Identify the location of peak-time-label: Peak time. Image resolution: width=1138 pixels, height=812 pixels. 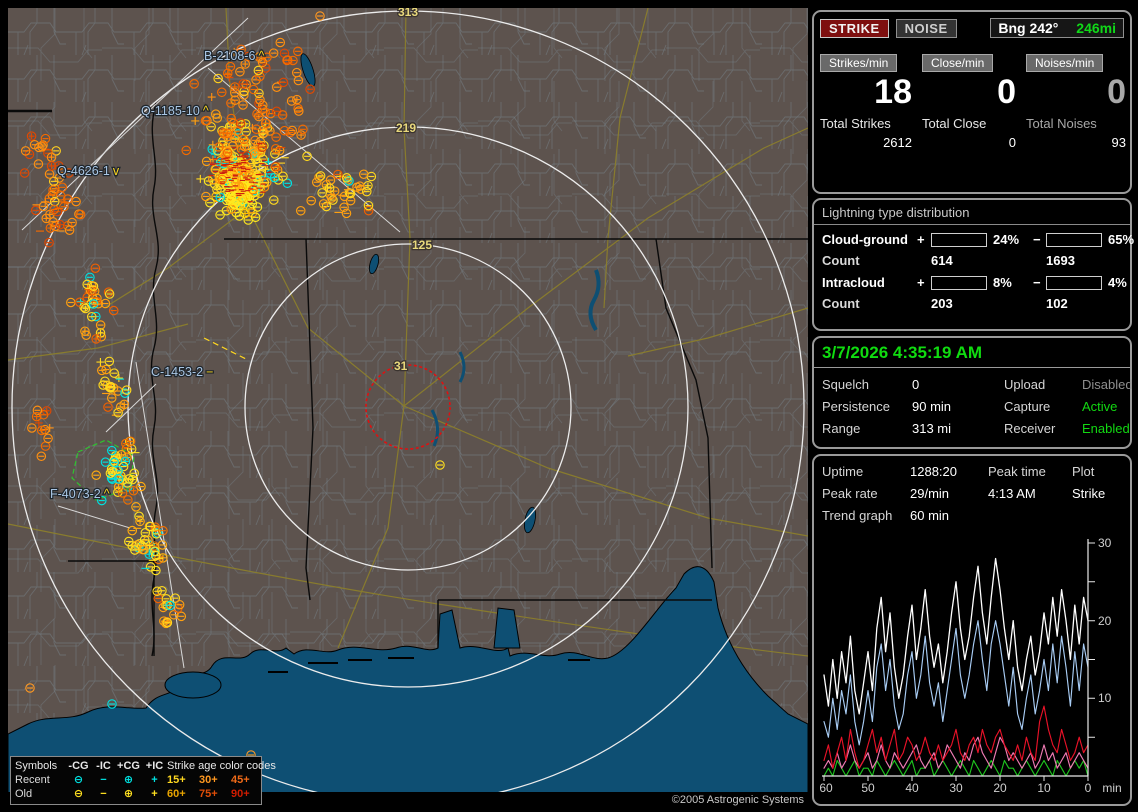
(1017, 471).